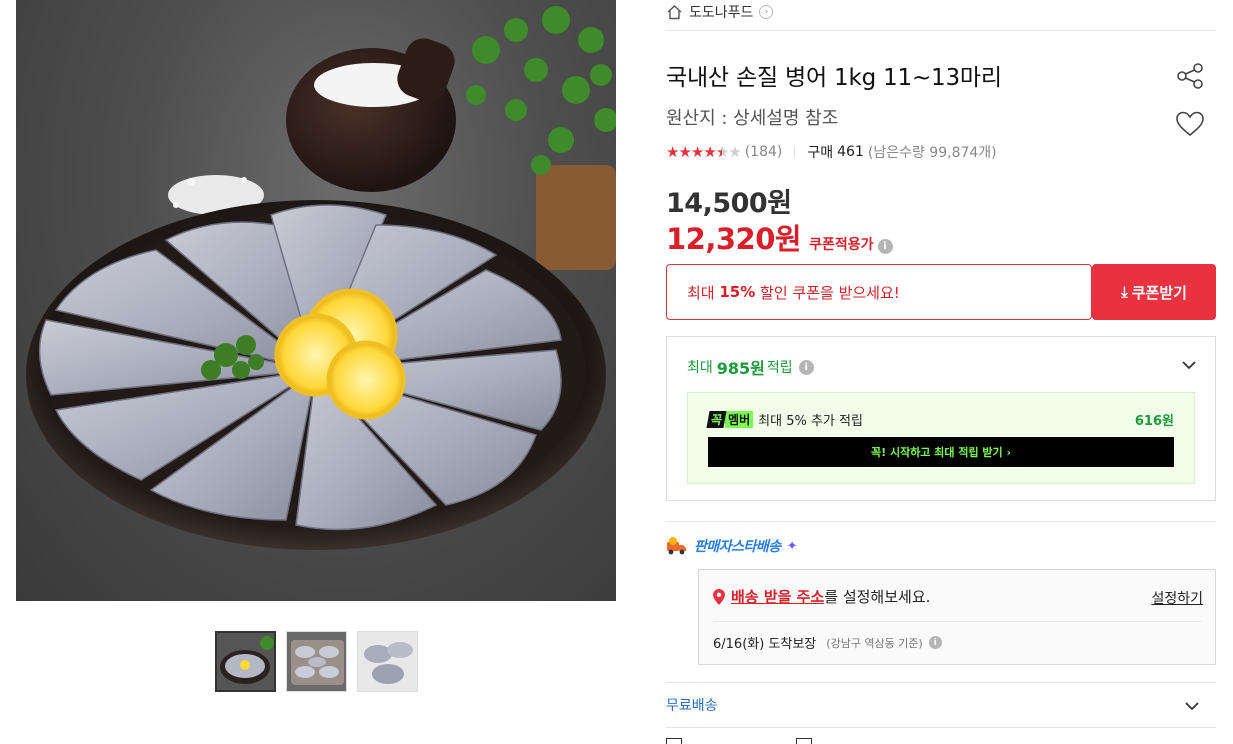  I want to click on coupon-price-label: 쿠폰적용가, so click(841, 245).